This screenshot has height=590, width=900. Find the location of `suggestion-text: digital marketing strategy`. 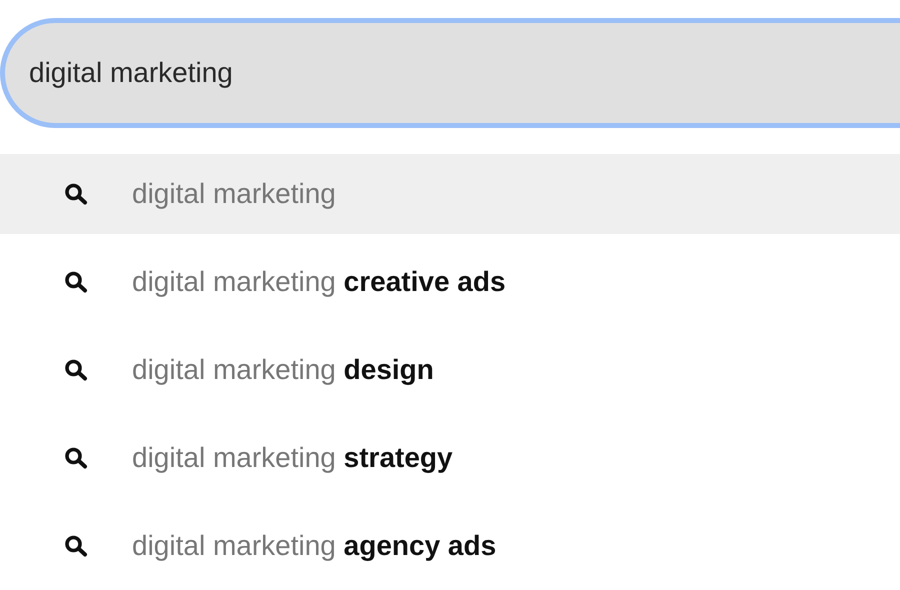

suggestion-text: digital marketing strategy is located at coordinates (292, 458).